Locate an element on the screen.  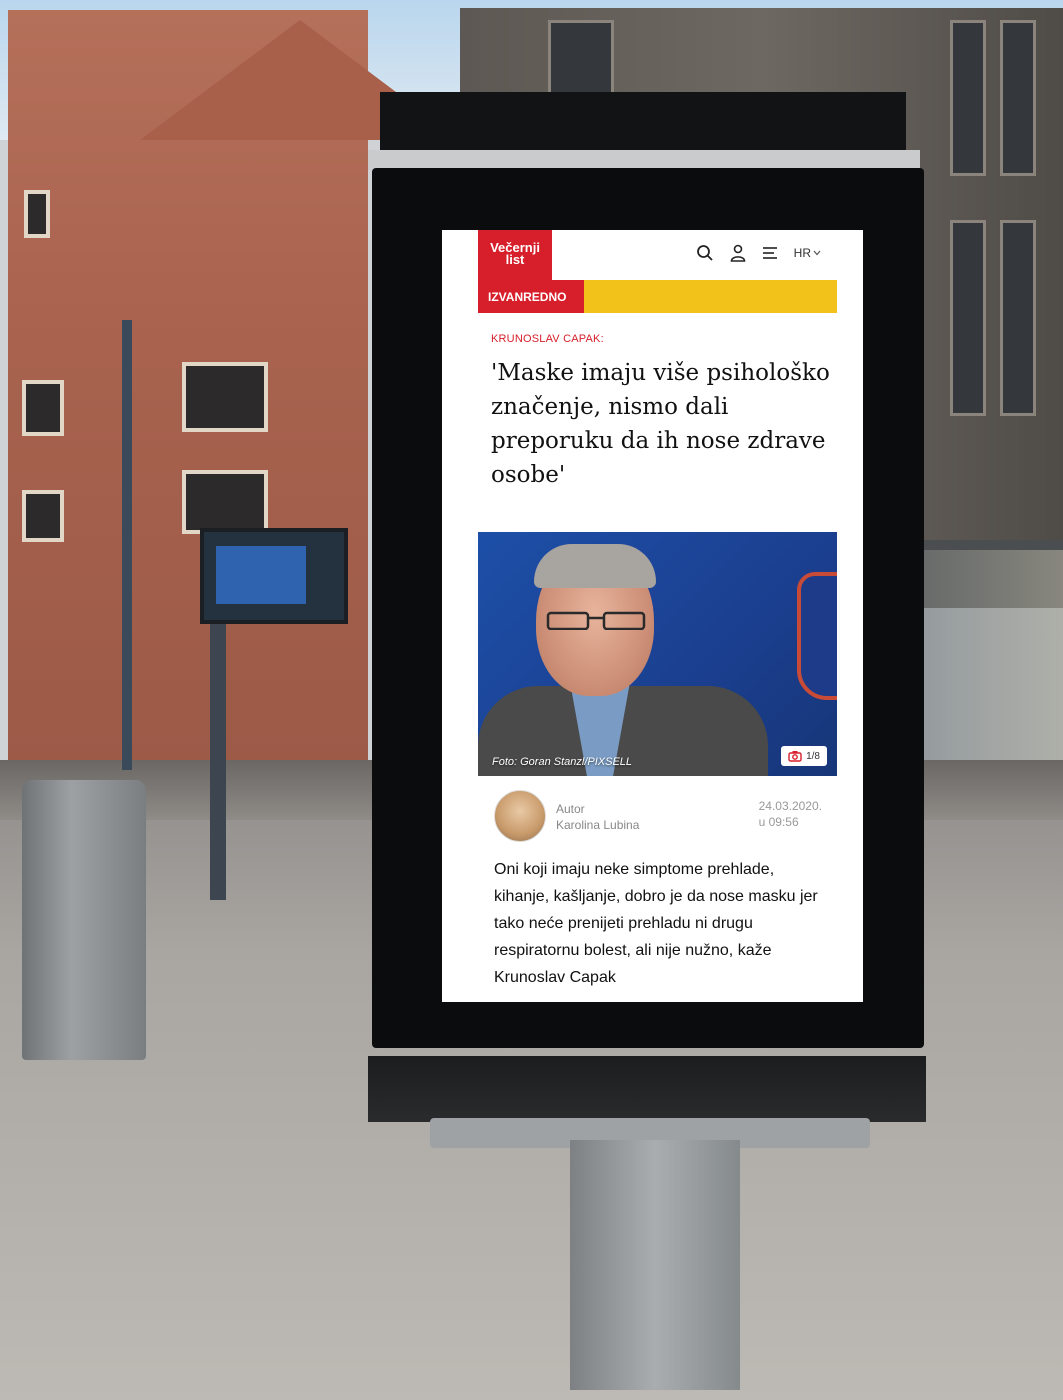
avatar is located at coordinates (520, 816).